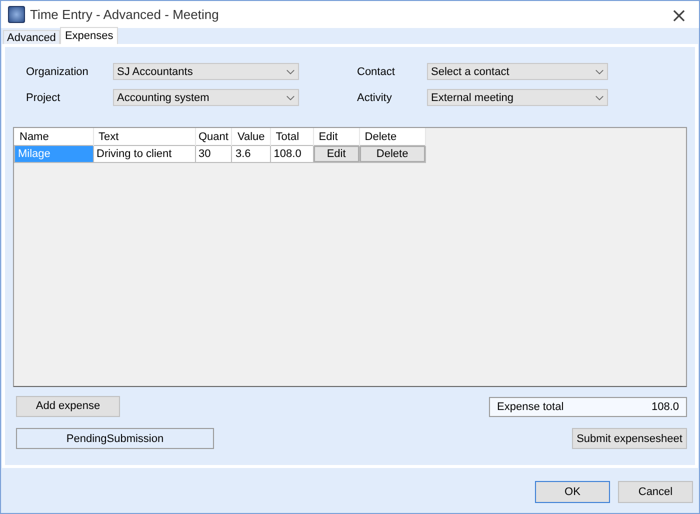 The image size is (700, 514). I want to click on dropdown: SJ Accountants, so click(206, 71).